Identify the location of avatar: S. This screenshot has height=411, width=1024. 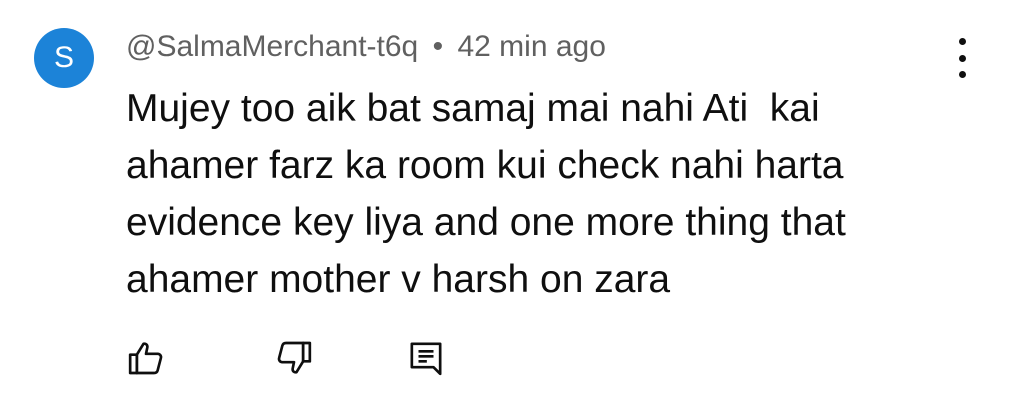
(64, 58).